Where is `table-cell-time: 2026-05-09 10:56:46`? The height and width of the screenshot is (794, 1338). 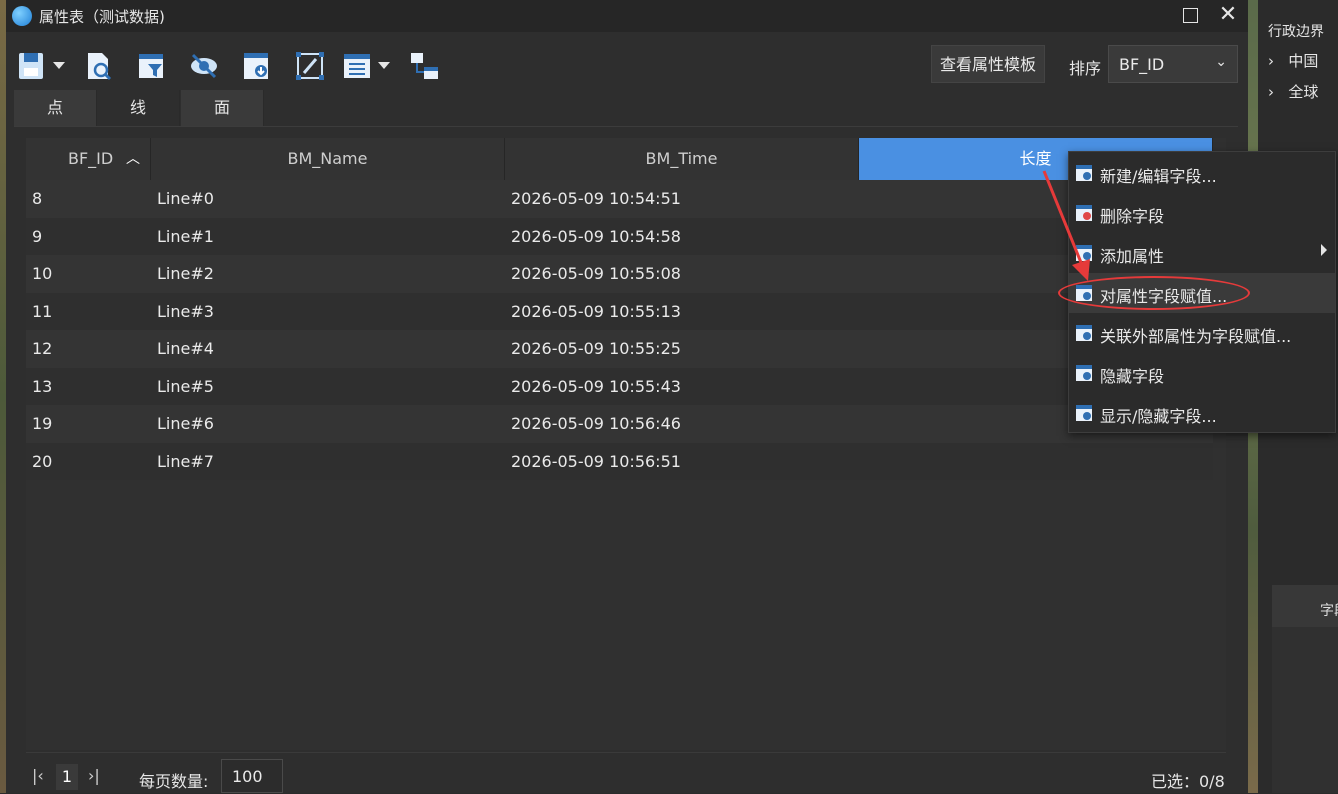
table-cell-time: 2026-05-09 10:56:46 is located at coordinates (596, 423).